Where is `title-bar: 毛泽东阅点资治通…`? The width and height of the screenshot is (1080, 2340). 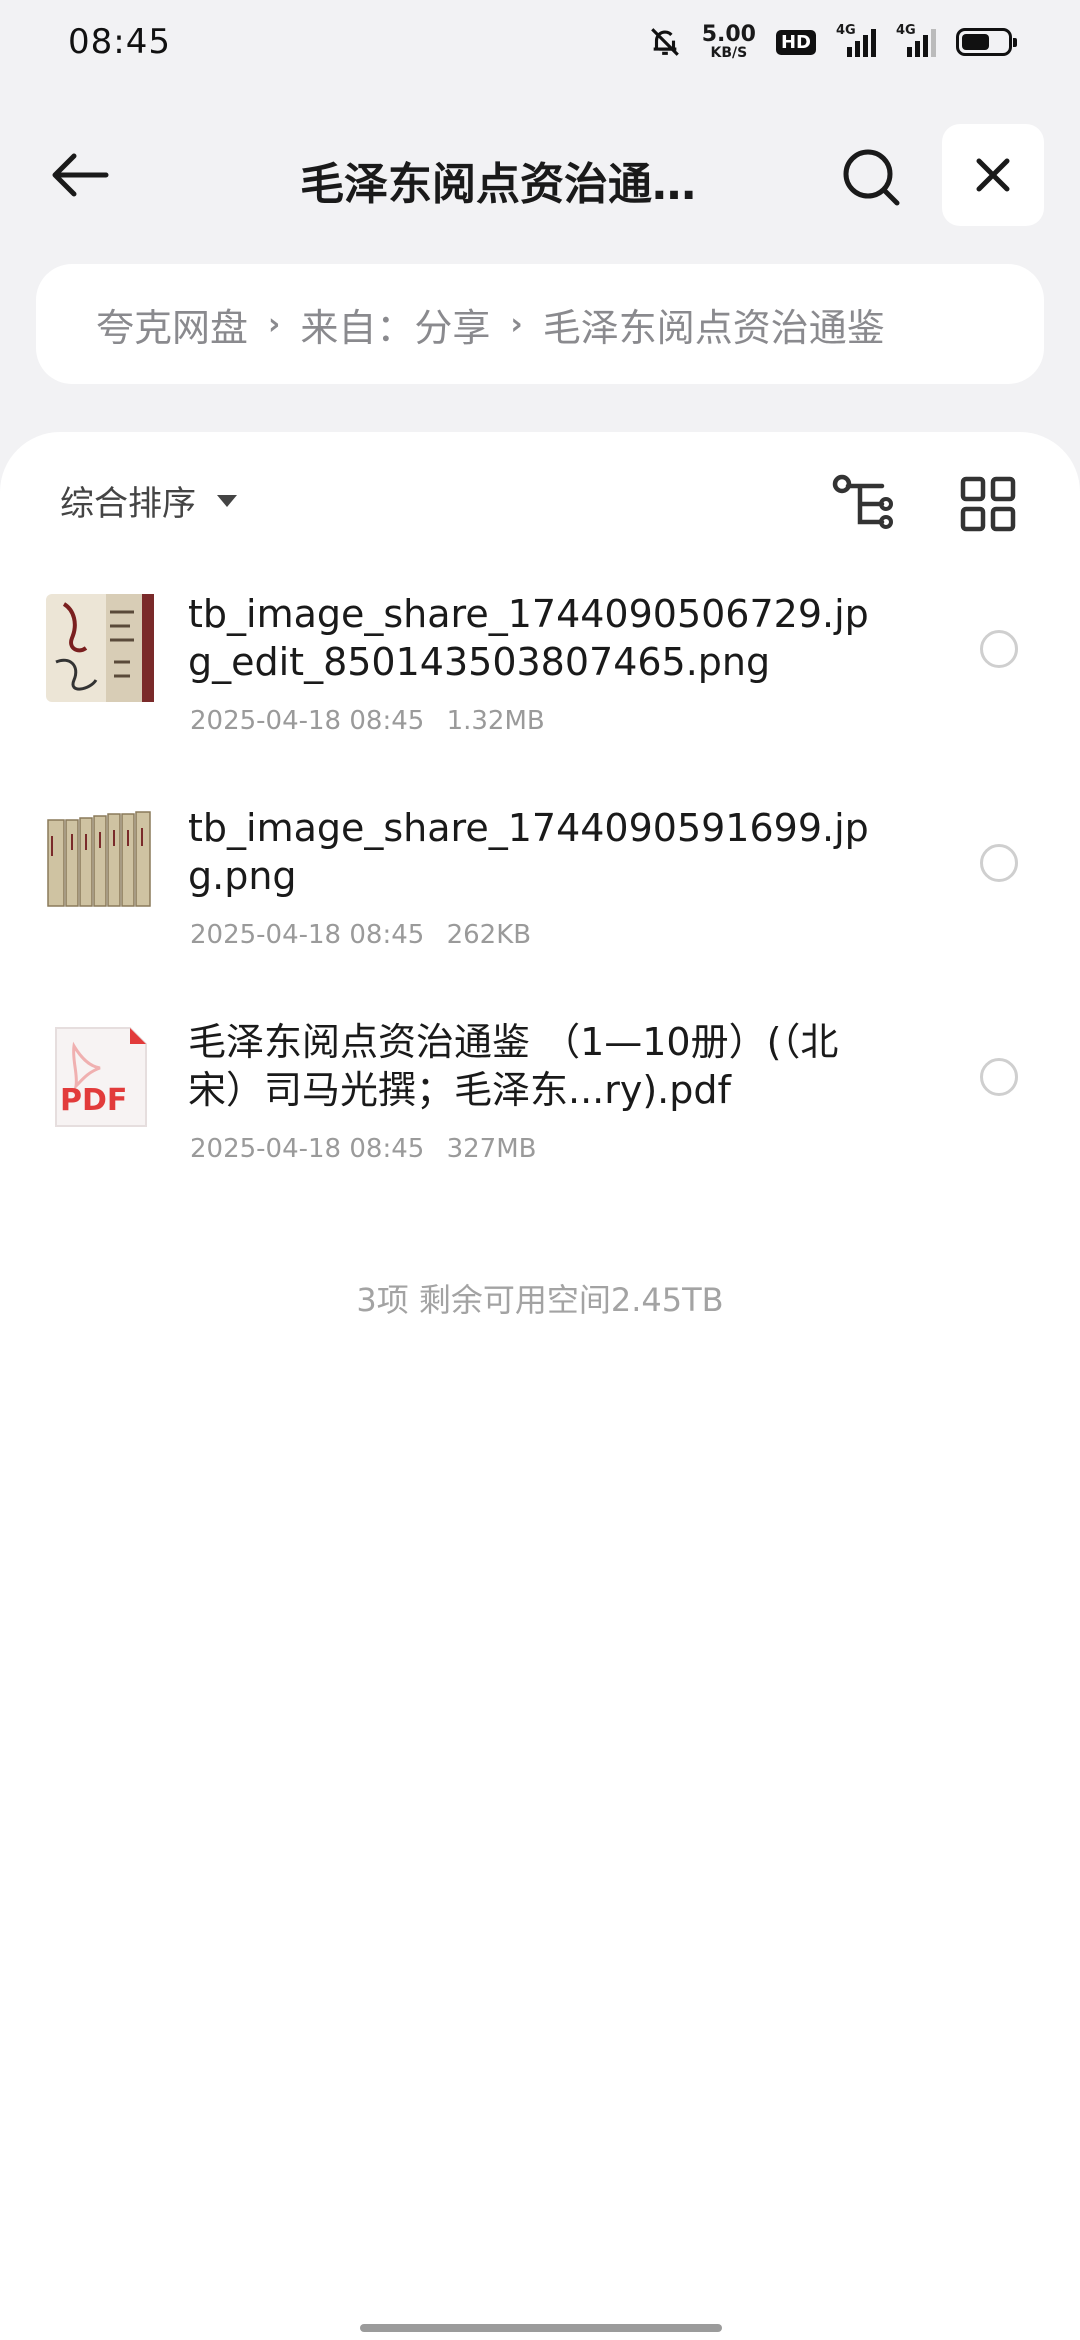 title-bar: 毛泽东阅点资治通… is located at coordinates (540, 175).